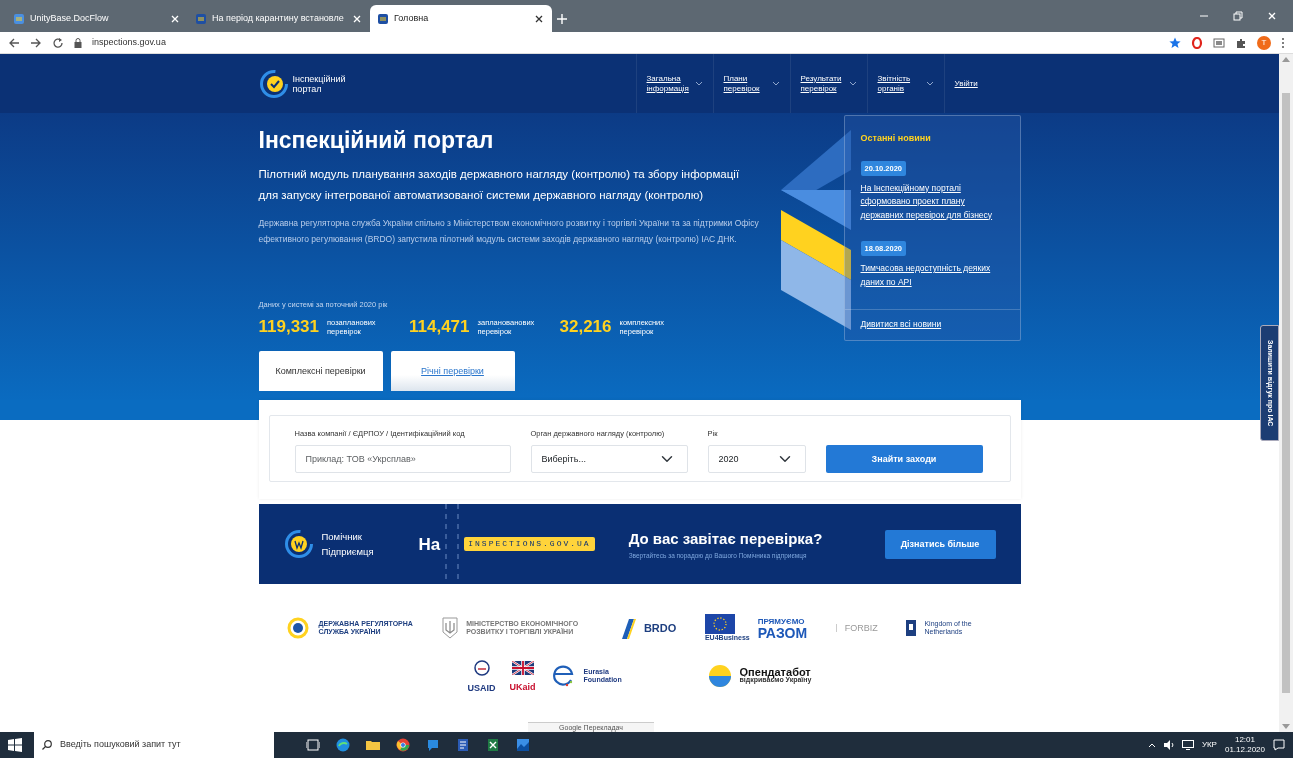 Image resolution: width=1293 pixels, height=758 pixels. Describe the element at coordinates (529, 544) in the screenshot. I see `site-address: INSPECTIONS.GOV.UA` at that location.